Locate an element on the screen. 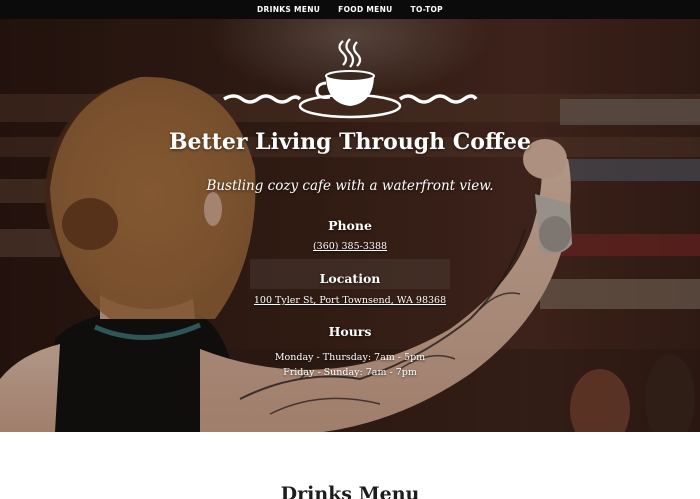 The image size is (700, 499). location-heading: Location is located at coordinates (350, 278).